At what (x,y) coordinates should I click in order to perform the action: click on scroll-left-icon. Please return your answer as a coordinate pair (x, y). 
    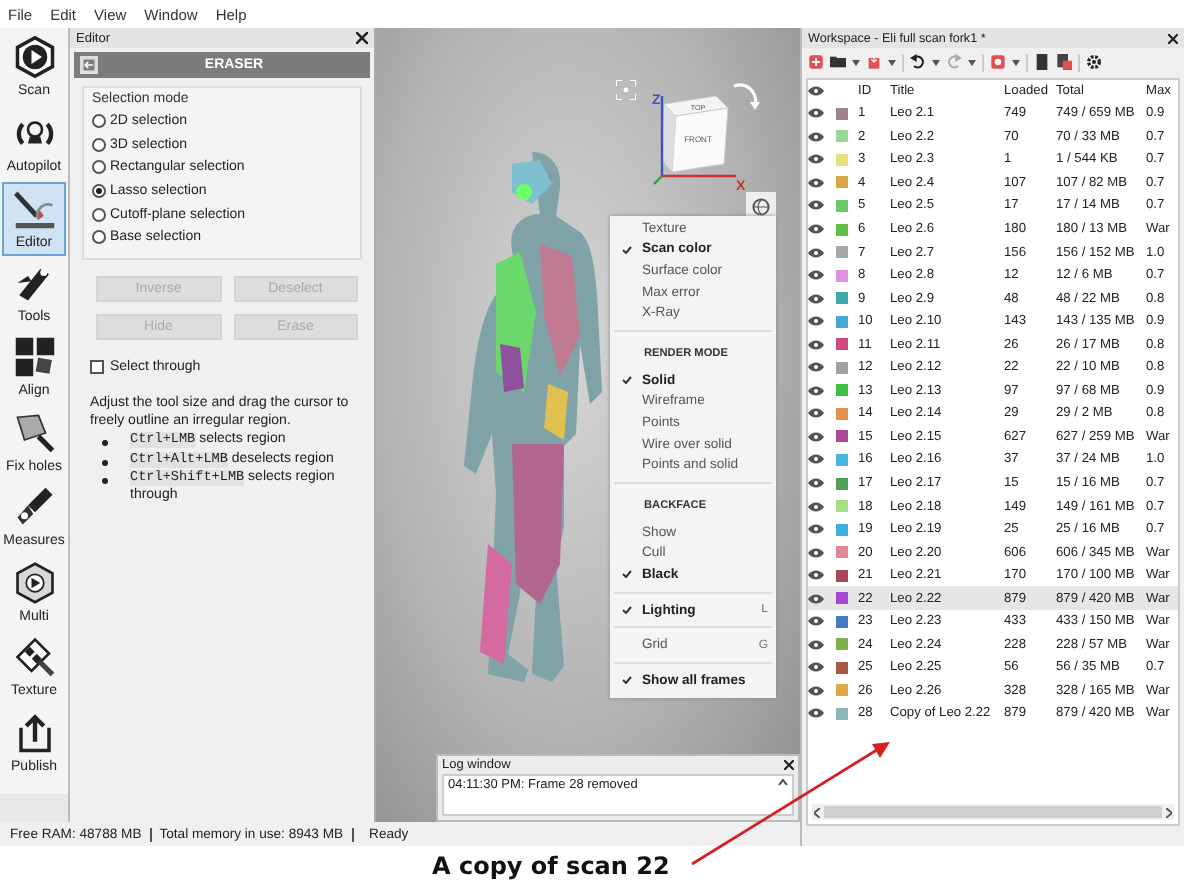
    Looking at the image, I should click on (817, 812).